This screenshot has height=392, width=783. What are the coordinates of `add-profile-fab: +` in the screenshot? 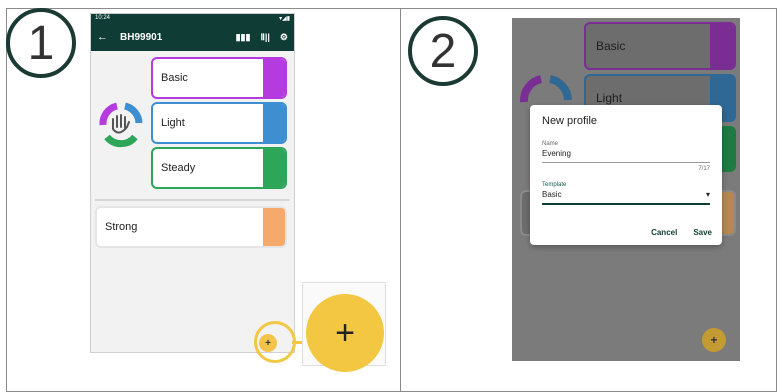 It's located at (714, 340).